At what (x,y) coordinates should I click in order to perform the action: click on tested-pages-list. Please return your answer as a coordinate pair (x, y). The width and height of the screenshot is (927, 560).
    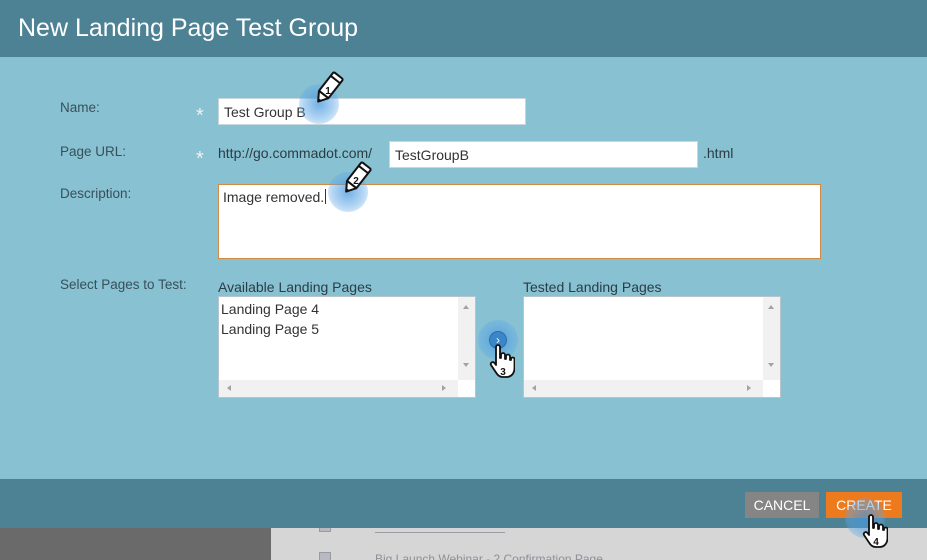
    Looking at the image, I should click on (652, 347).